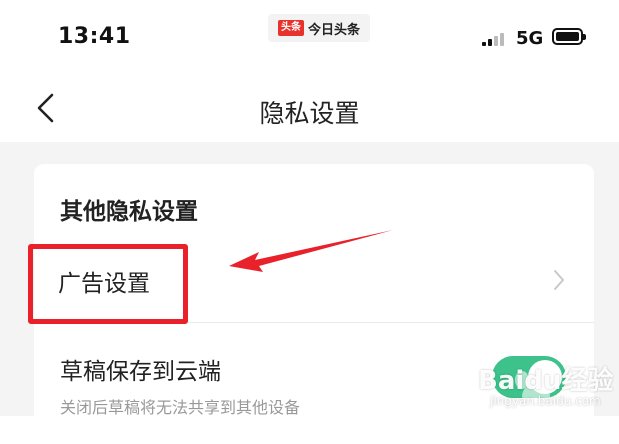 This screenshot has width=619, height=444. Describe the element at coordinates (546, 381) in the screenshot. I see `watermark-brand: Baidu经验` at that location.